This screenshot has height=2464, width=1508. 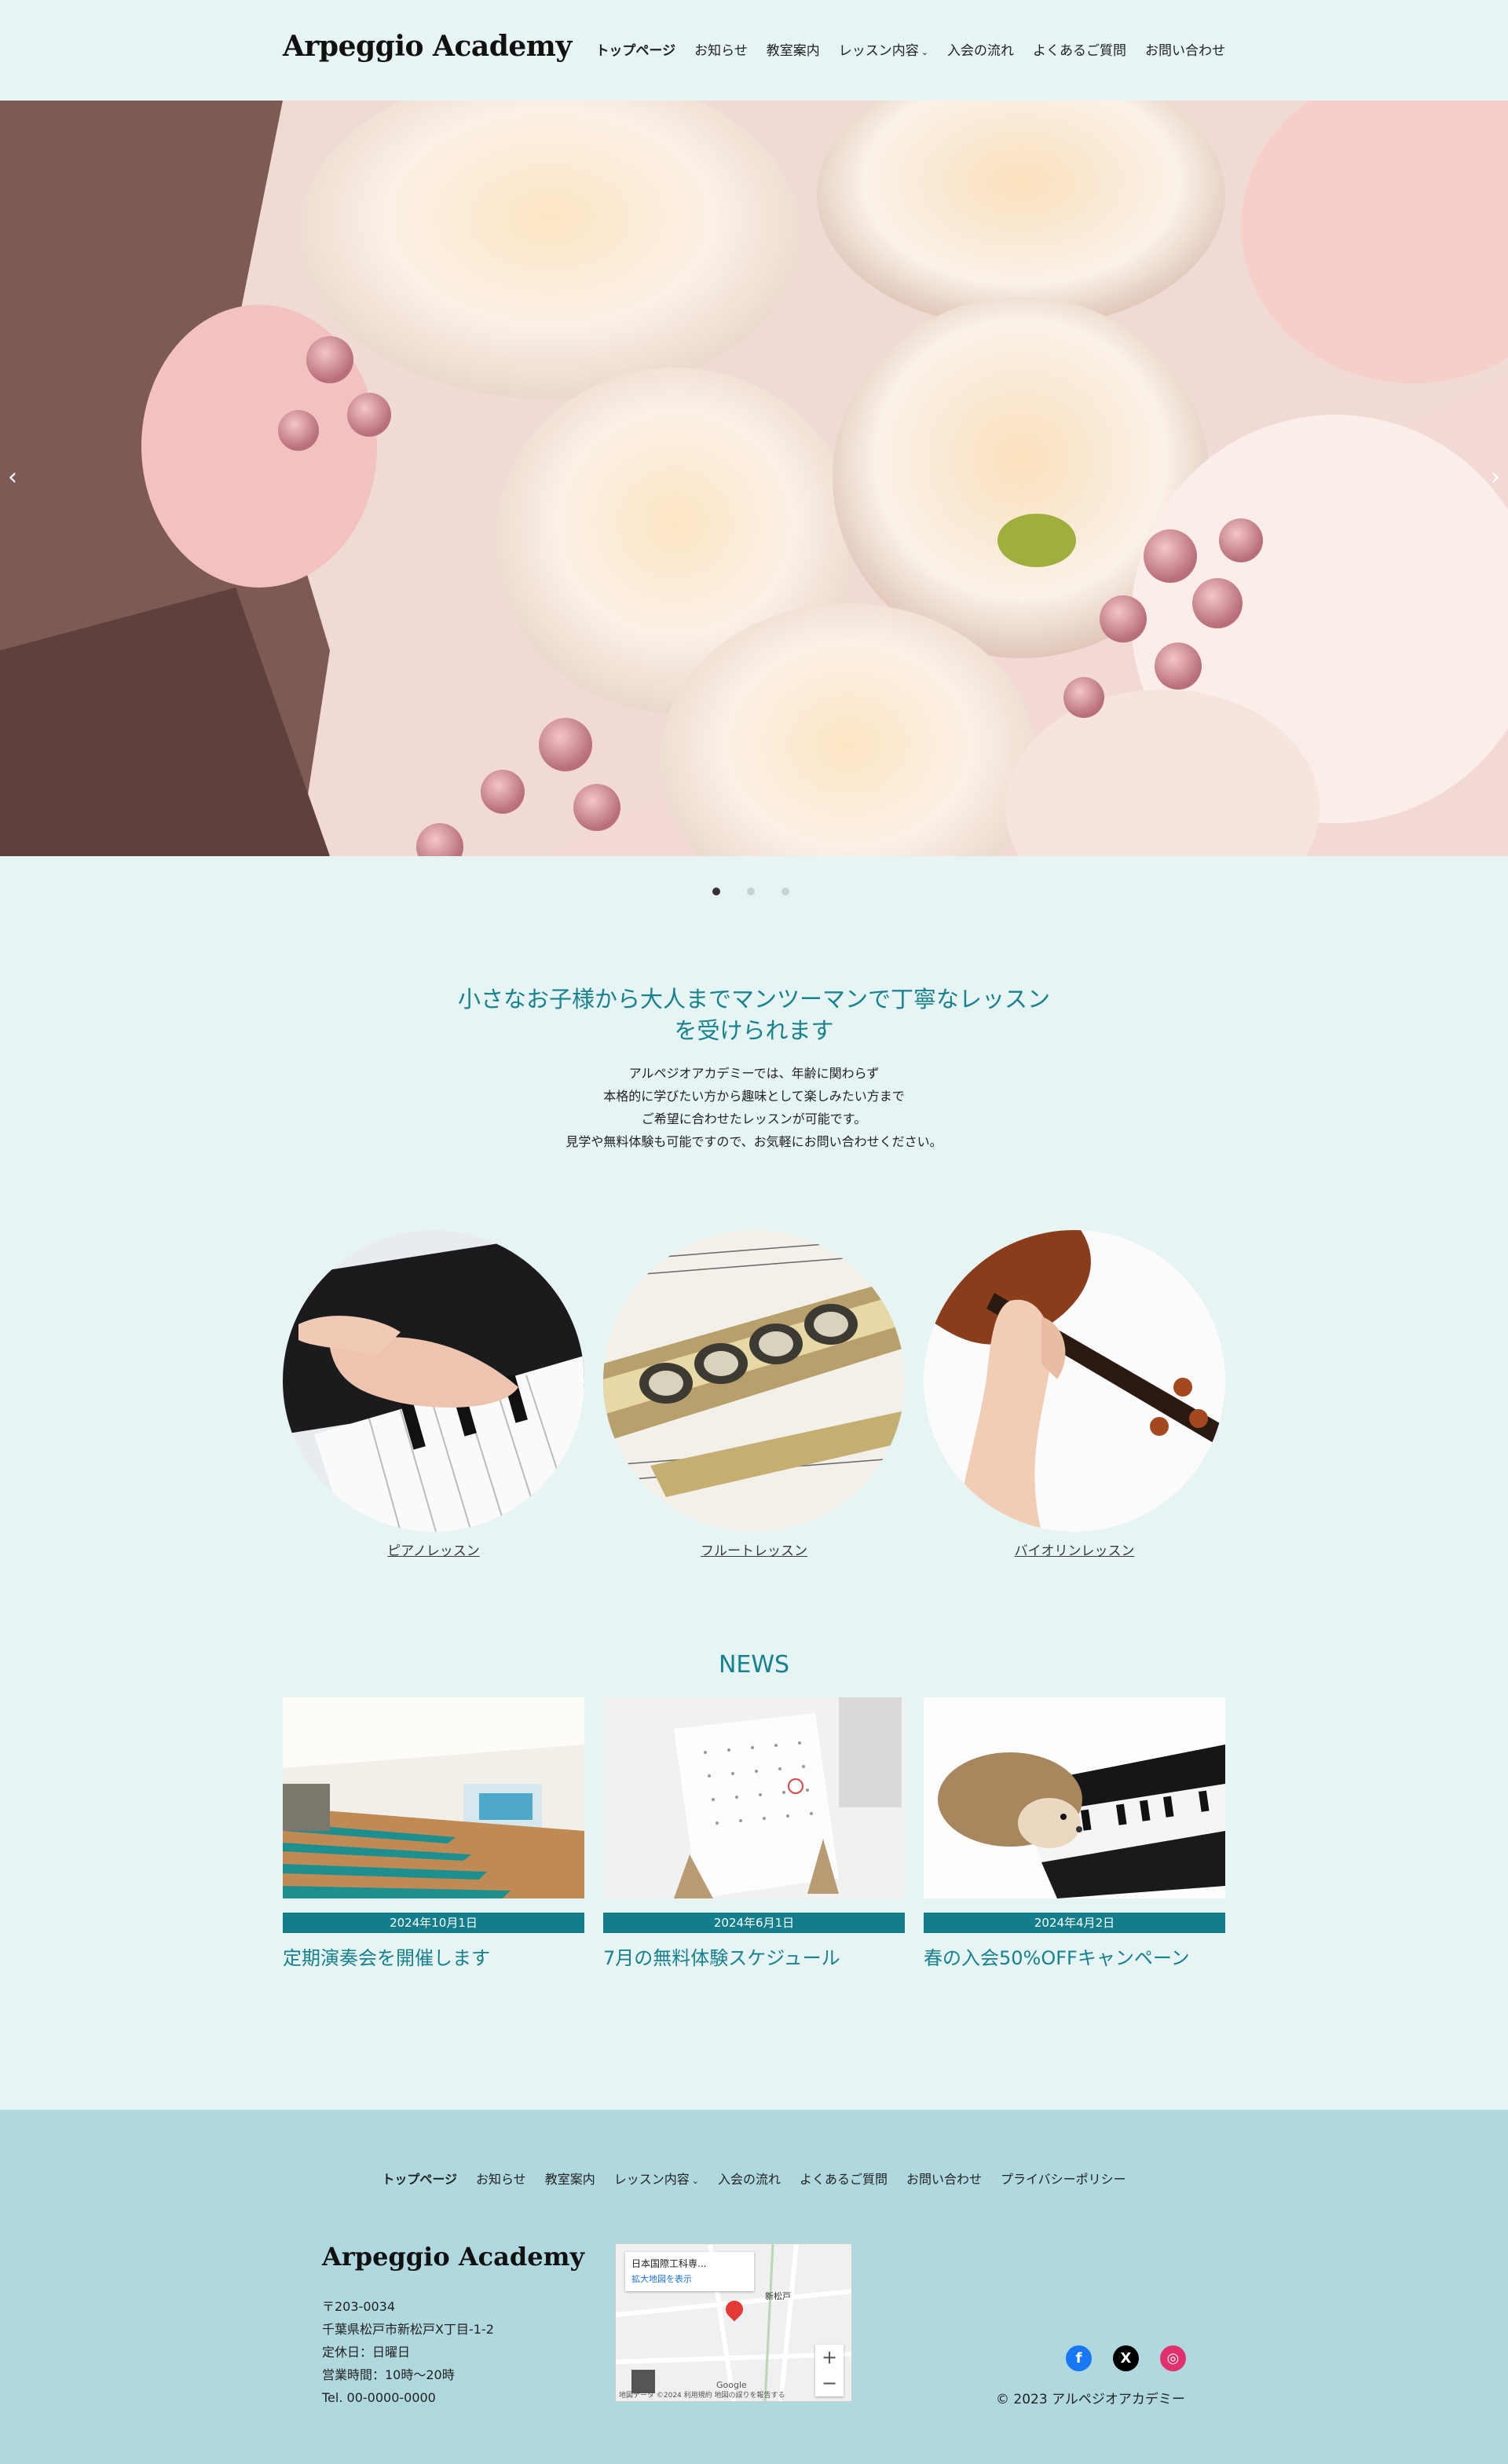 I want to click on calendar-image, so click(x=754, y=1797).